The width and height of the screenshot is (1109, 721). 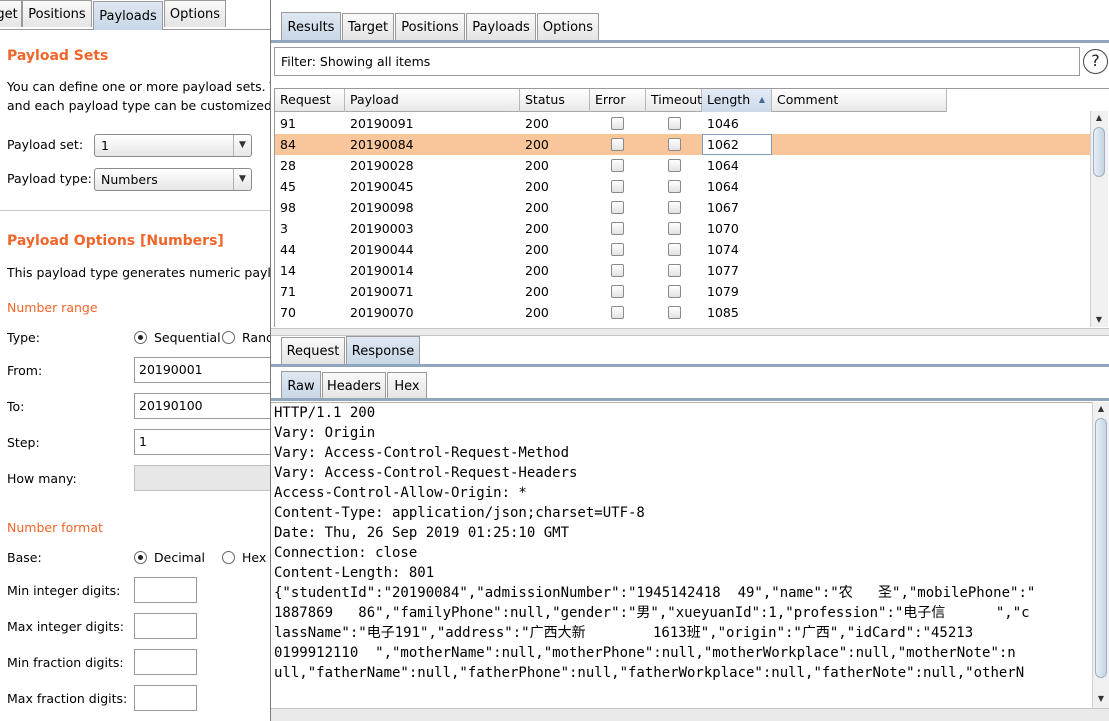 I want to click on chevron-down-icon: ▼, so click(x=242, y=179).